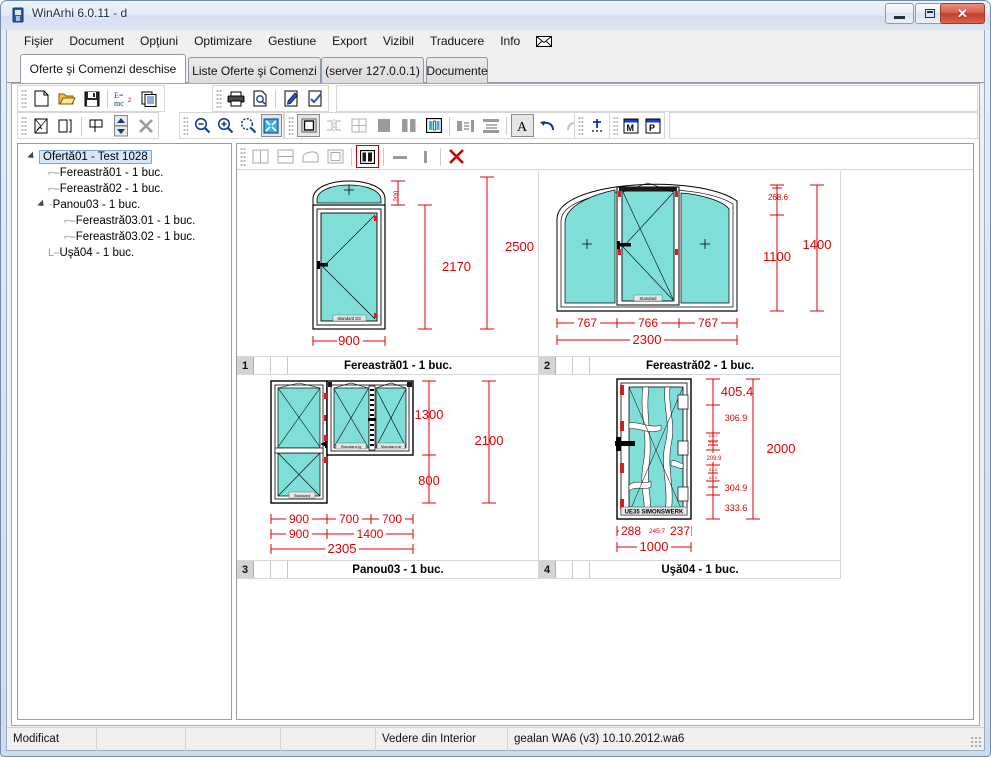 This screenshot has height=757, width=991. What do you see at coordinates (223, 41) in the screenshot?
I see `menu-item-optimizare: Optimizare` at bounding box center [223, 41].